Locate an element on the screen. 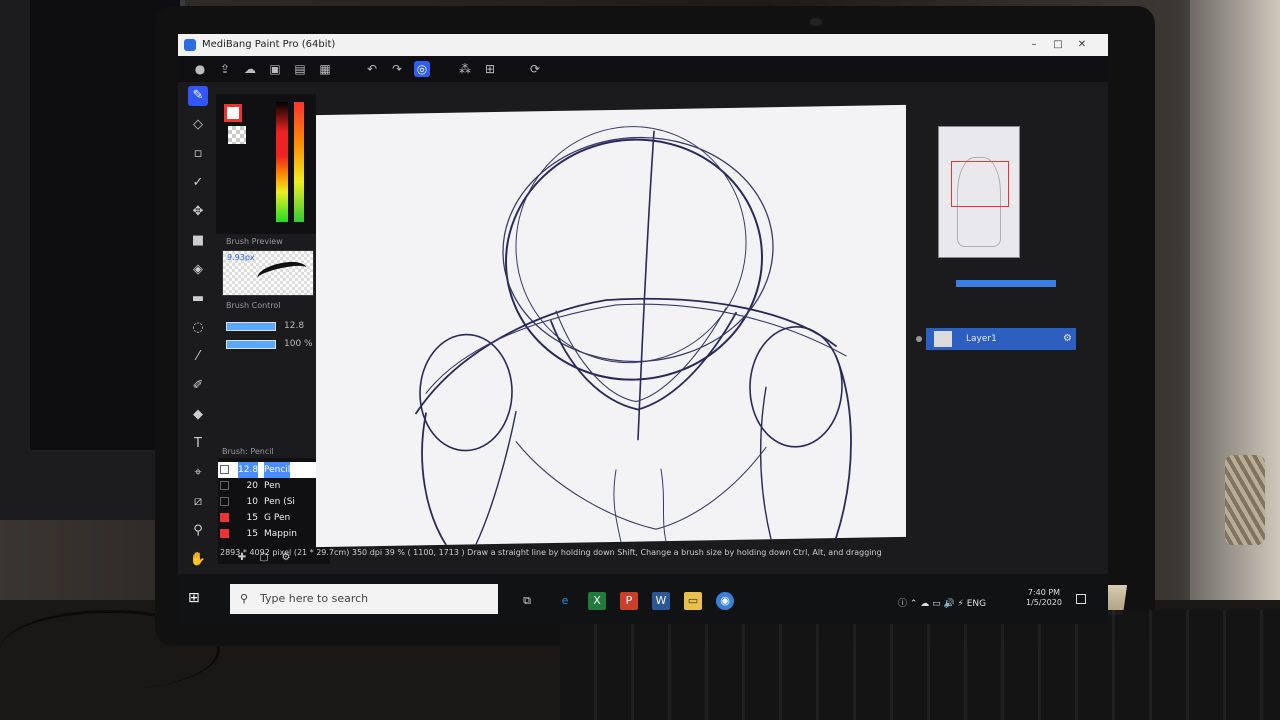 The height and width of the screenshot is (720, 1280). search-icon: ⚲ is located at coordinates (244, 598).